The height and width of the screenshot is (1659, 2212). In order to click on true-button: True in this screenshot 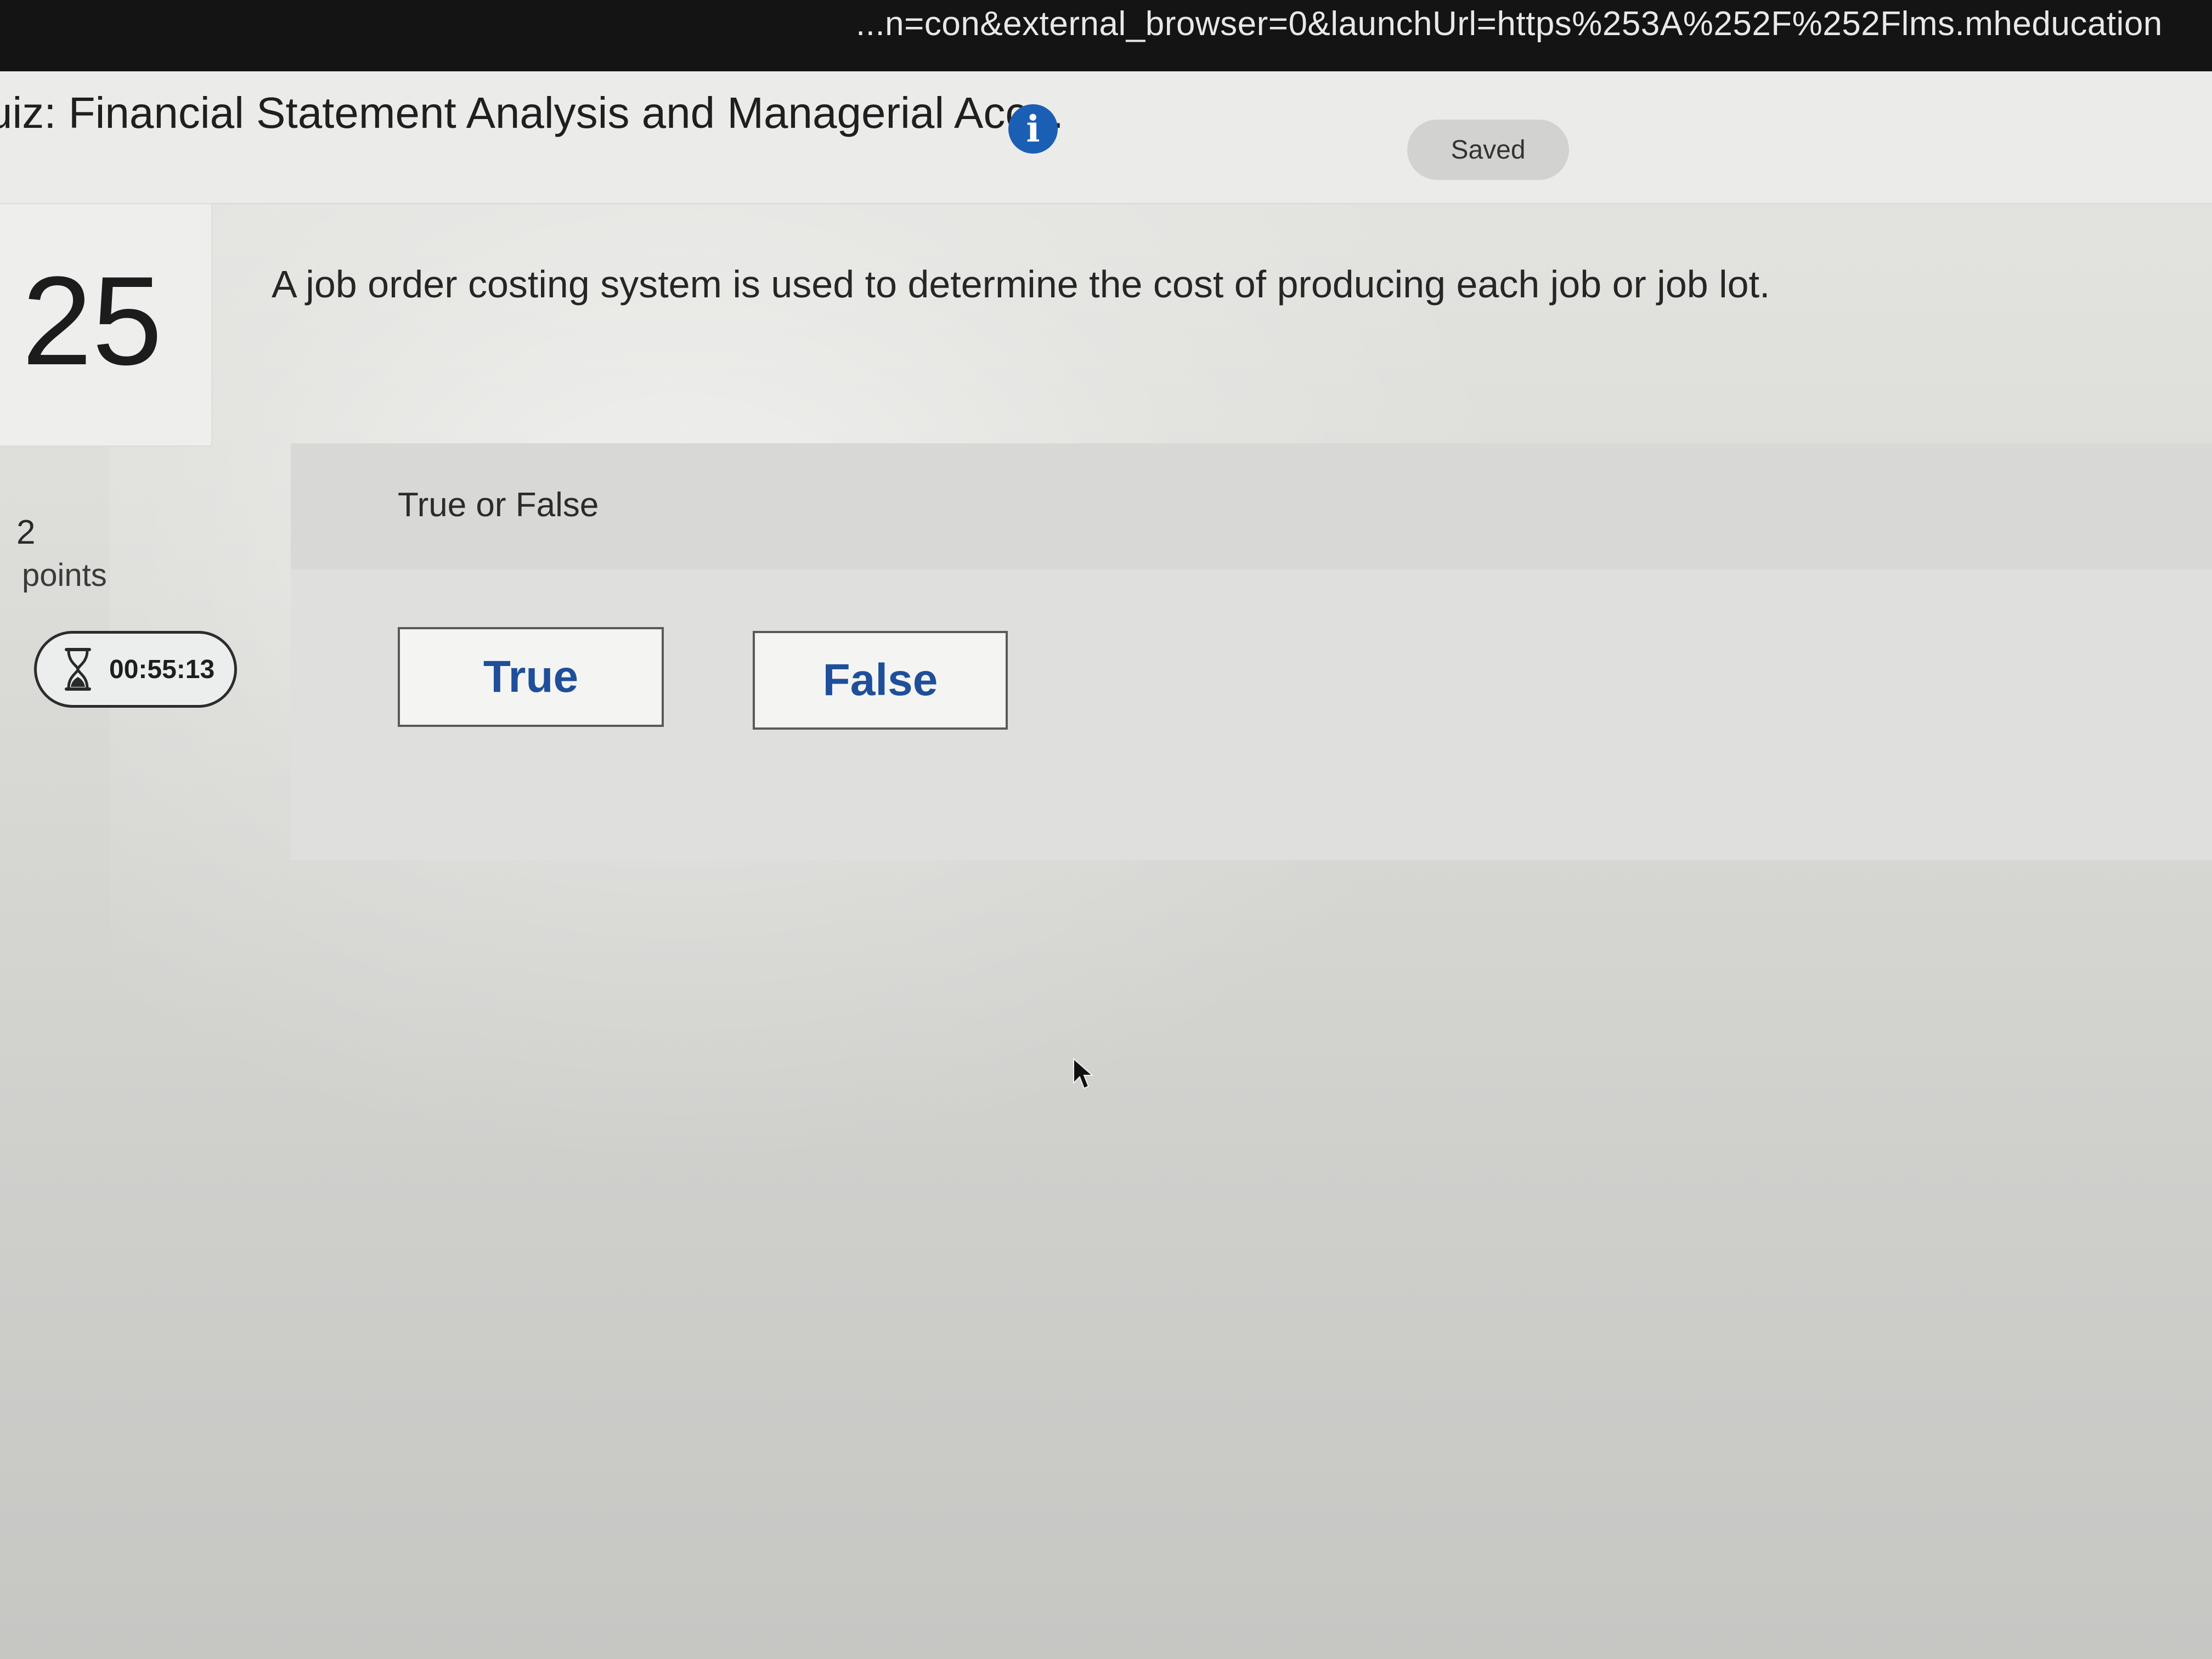, I will do `click(531, 677)`.